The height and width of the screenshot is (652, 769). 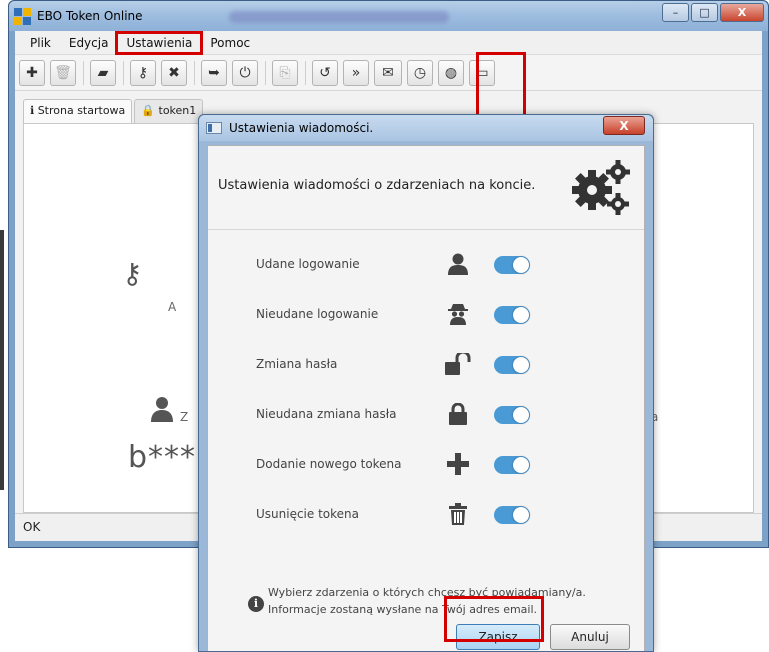 What do you see at coordinates (326, 414) in the screenshot?
I see `option-label: Nieudana zmiana hasła` at bounding box center [326, 414].